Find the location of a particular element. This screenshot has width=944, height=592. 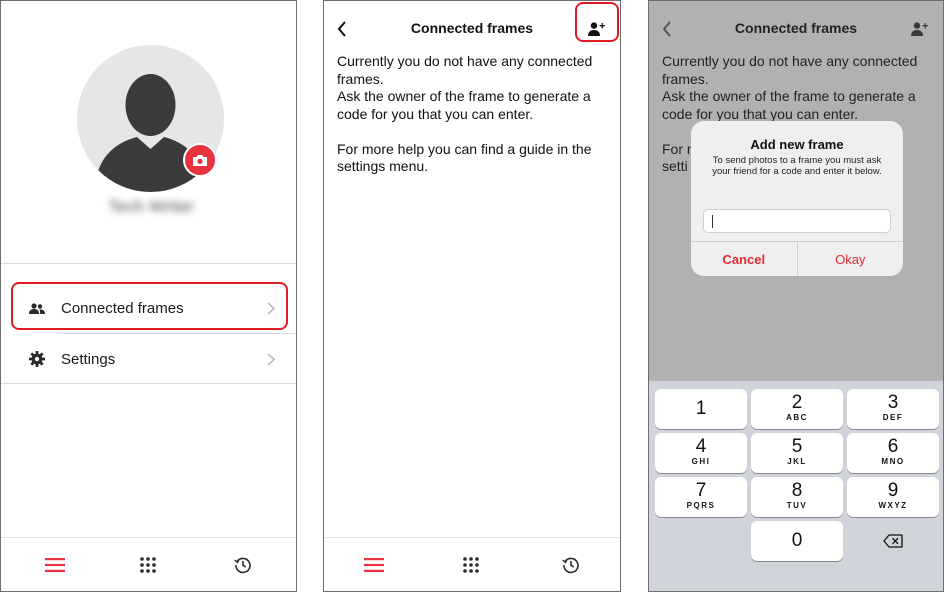

key-letters: DEF is located at coordinates (893, 417).